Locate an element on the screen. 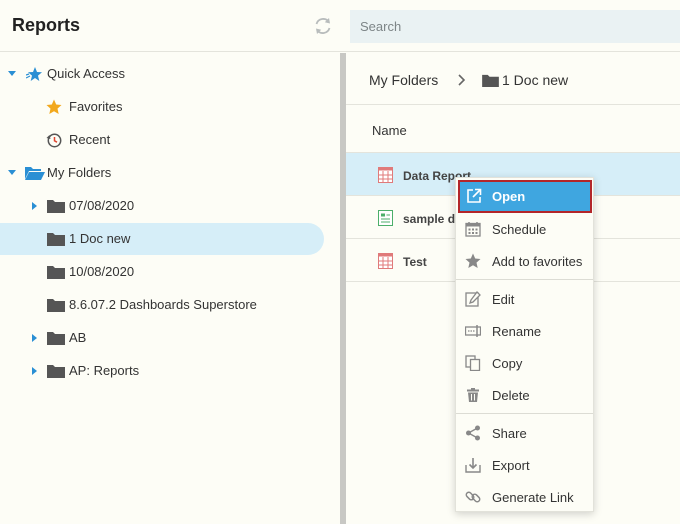 The image size is (680, 524). menu-item-label: Open is located at coordinates (509, 196).